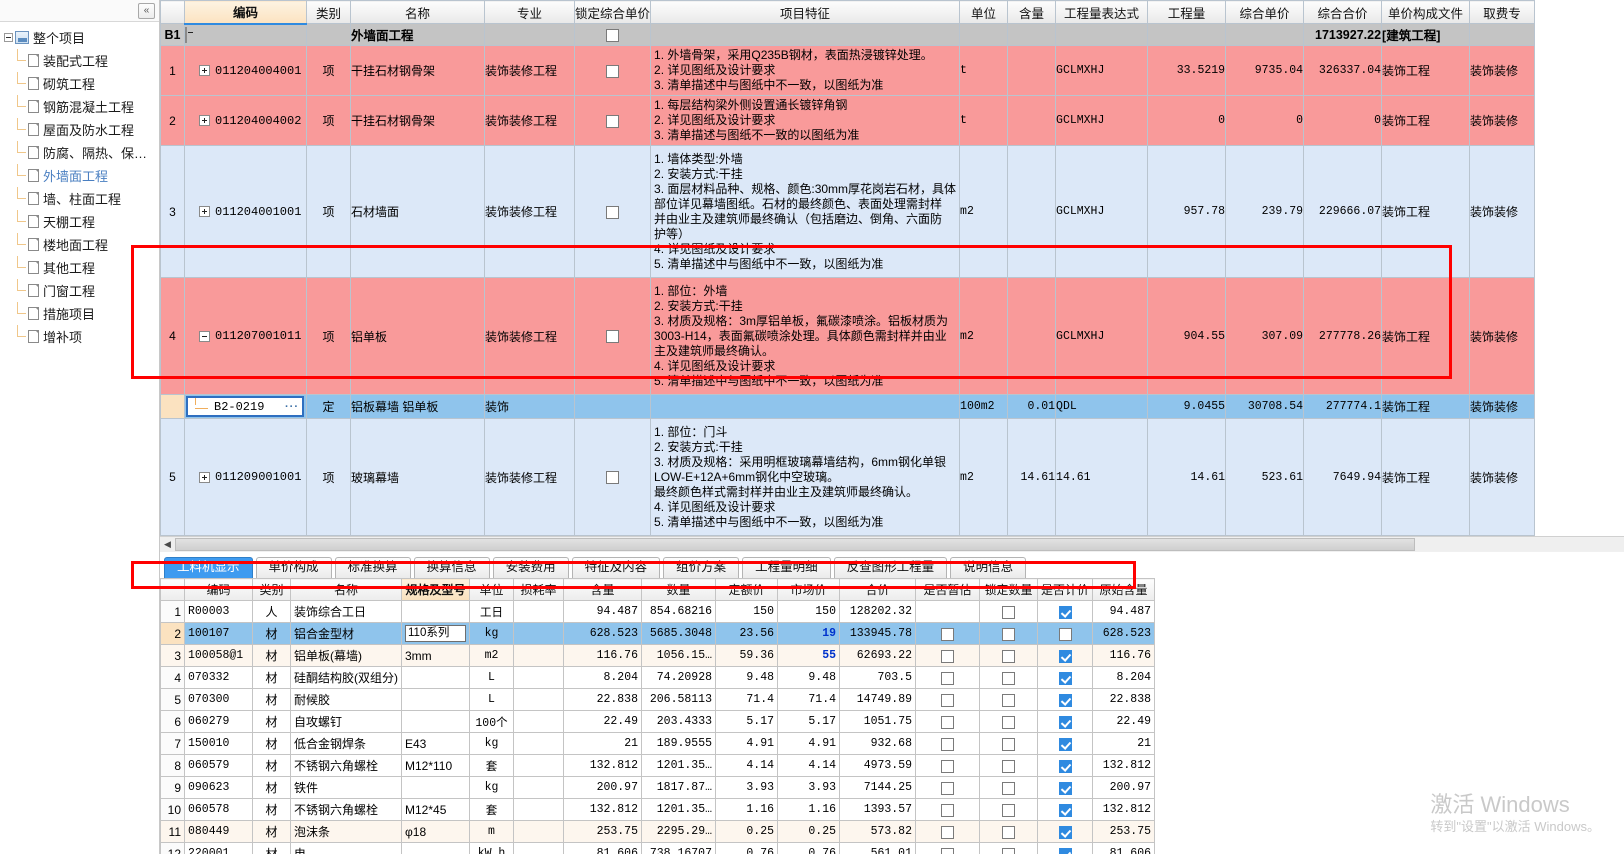 Image resolution: width=1624 pixels, height=854 pixels. What do you see at coordinates (808, 655) in the screenshot?
I see `resource-cell-market-price: 55` at bounding box center [808, 655].